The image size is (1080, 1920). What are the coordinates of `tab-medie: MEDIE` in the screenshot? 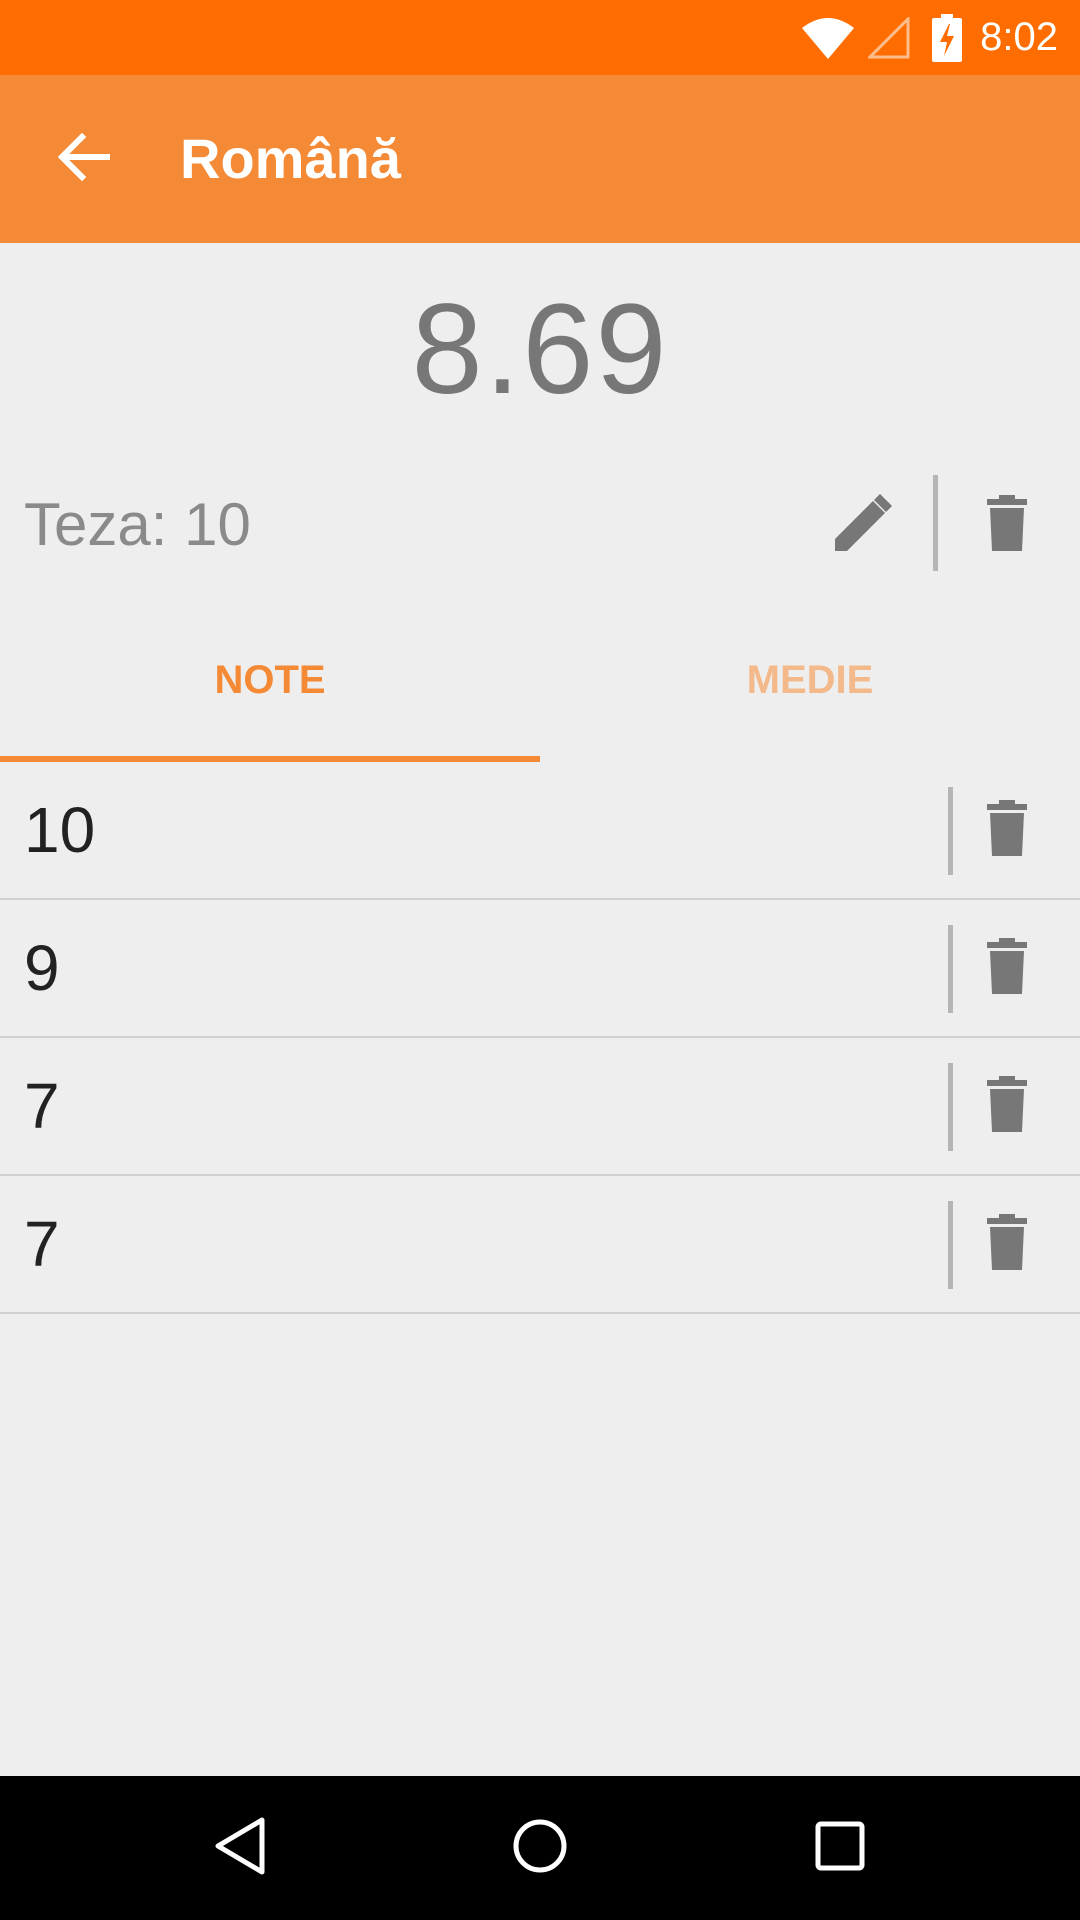 It's located at (810, 685).